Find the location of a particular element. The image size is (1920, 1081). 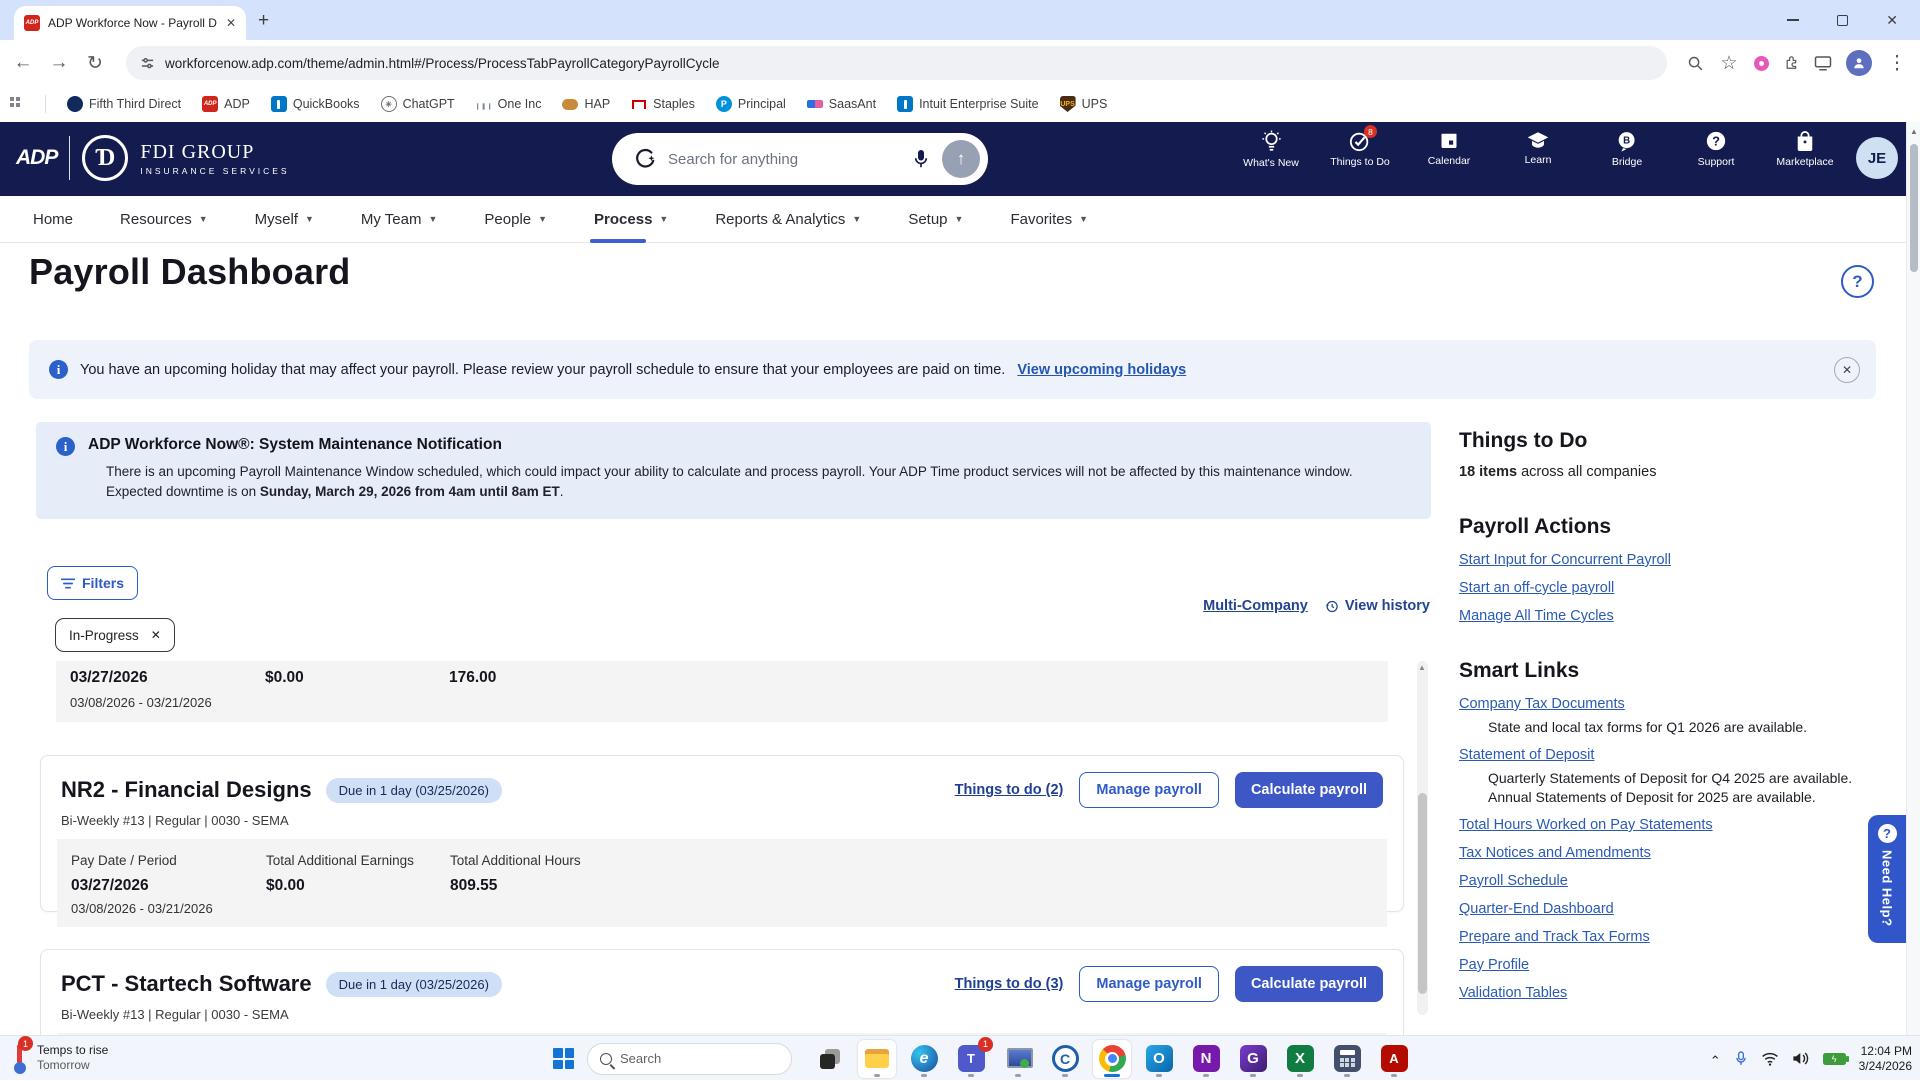

bookmark-fifth-third: Fifth Third Direct is located at coordinates (124, 104).